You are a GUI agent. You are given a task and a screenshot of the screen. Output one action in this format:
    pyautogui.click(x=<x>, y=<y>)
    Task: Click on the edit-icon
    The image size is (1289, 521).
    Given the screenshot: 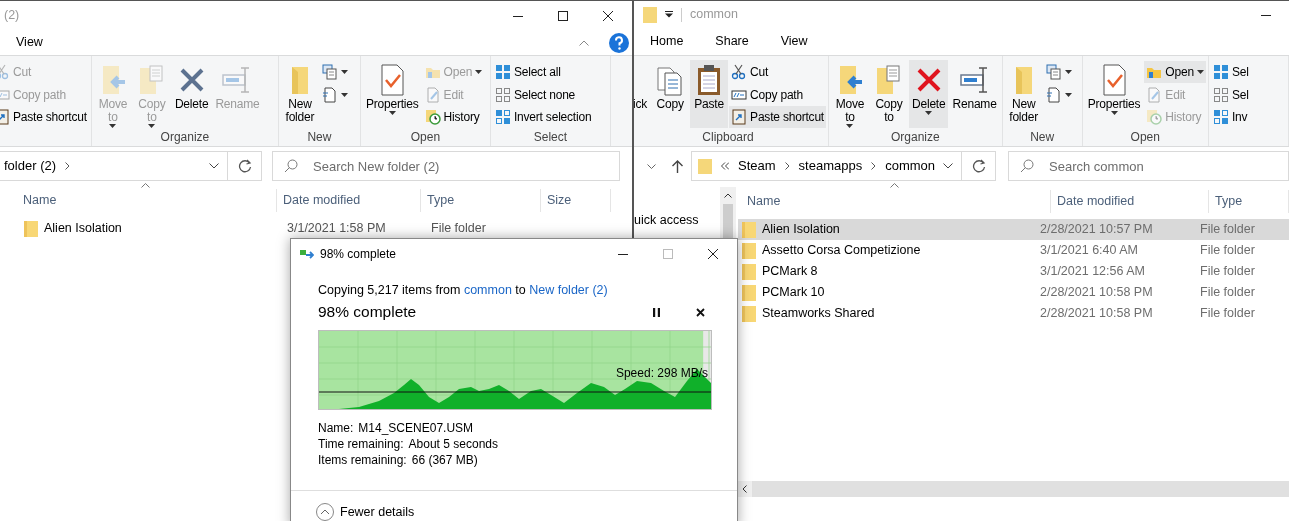 What is the action you would take?
    pyautogui.click(x=432, y=94)
    